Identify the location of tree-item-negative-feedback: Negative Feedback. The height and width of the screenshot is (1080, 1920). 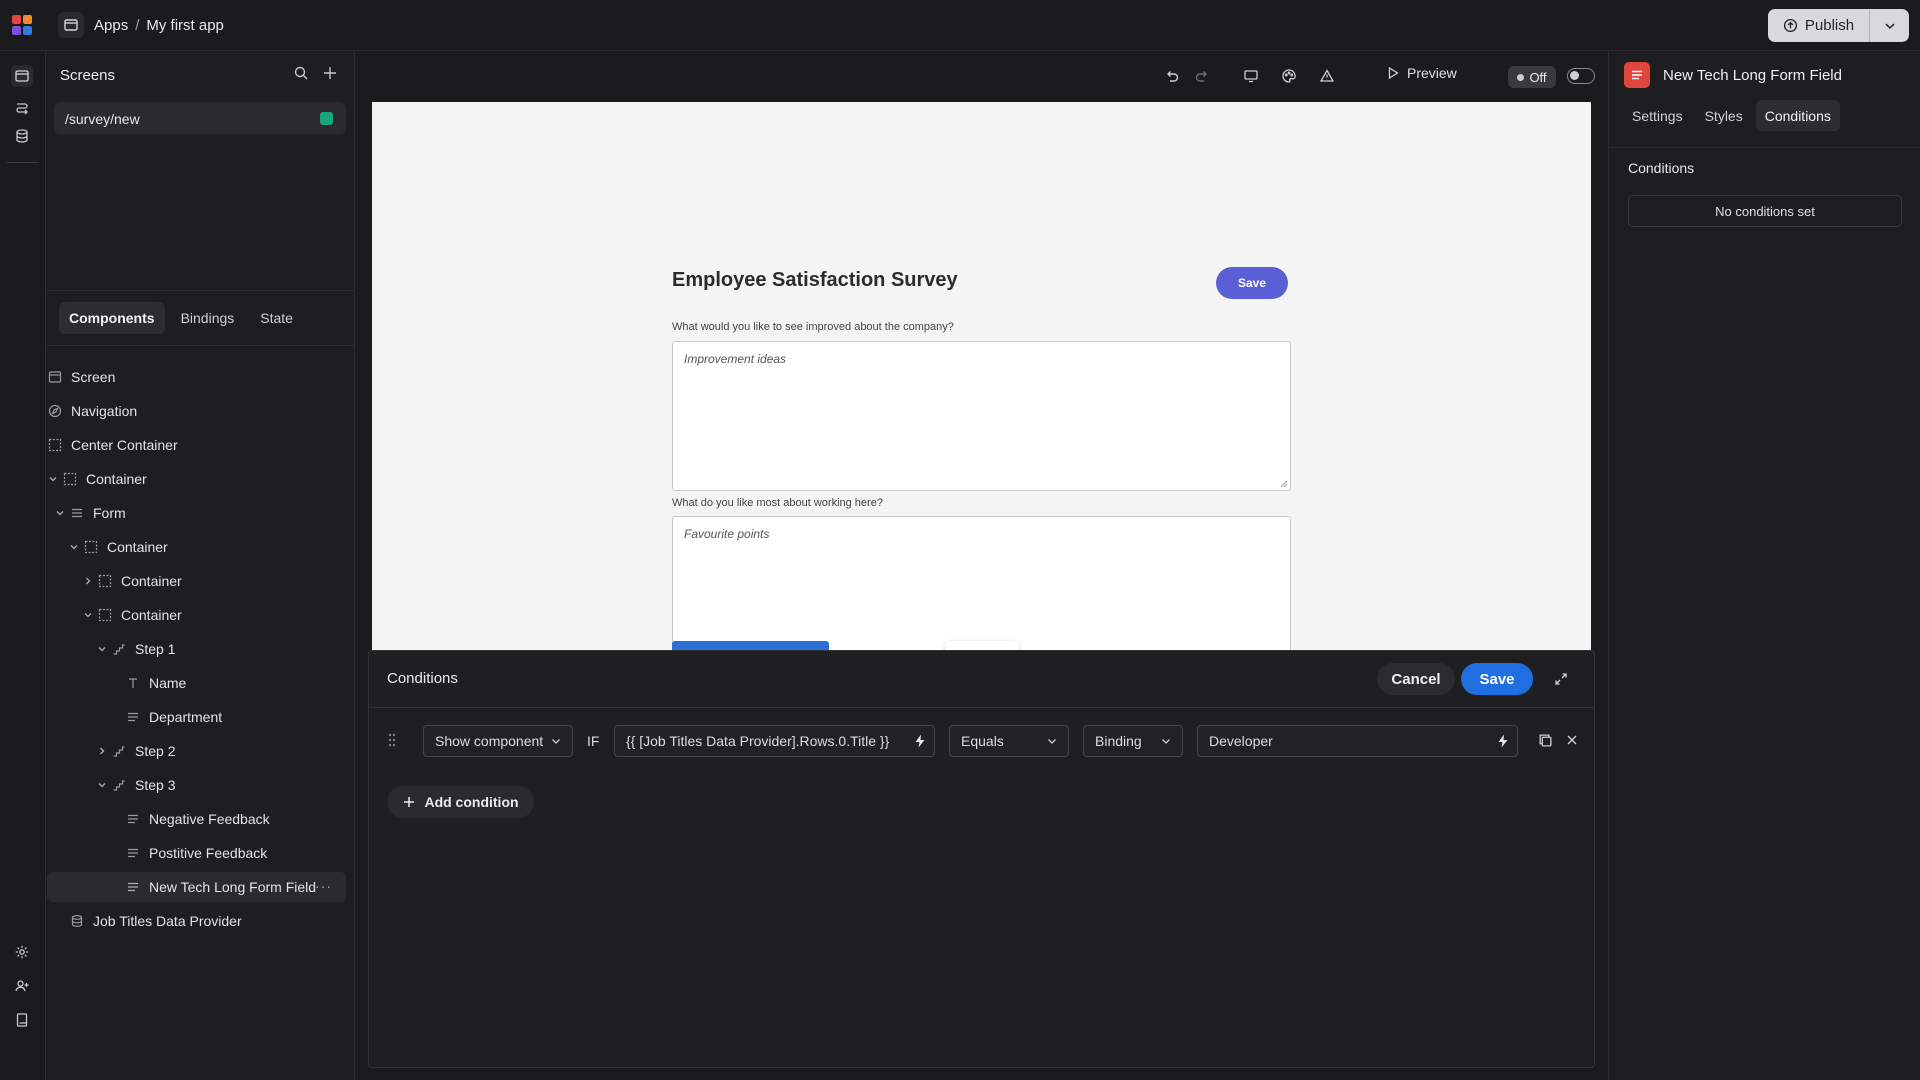
(197, 819).